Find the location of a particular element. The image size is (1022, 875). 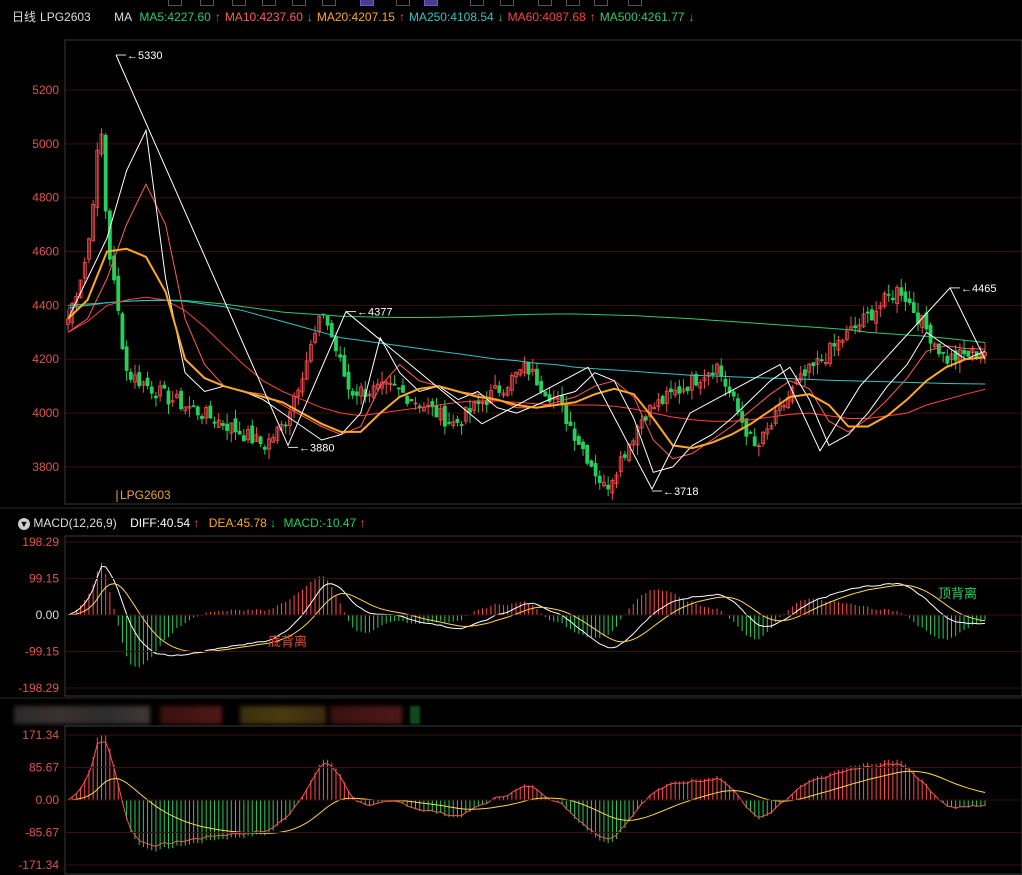

macd-tick-label: -198.29 is located at coordinates (38, 688).